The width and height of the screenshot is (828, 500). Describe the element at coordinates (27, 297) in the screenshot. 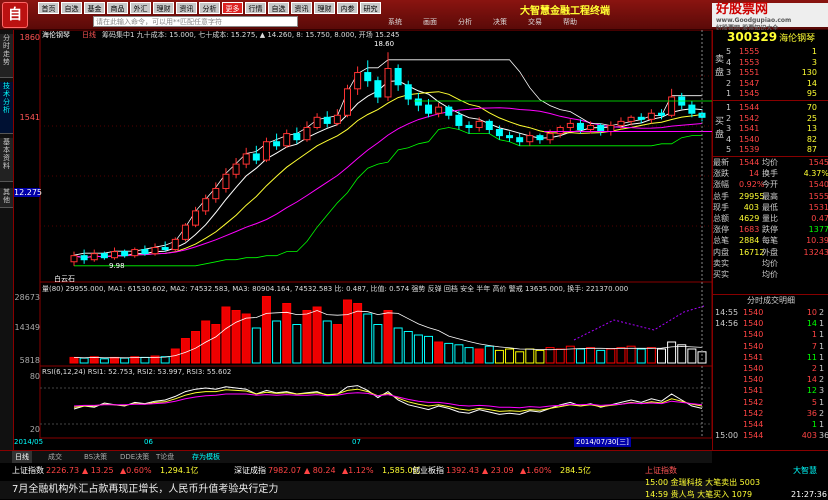

I see `vol-axis-top: 28673` at that location.